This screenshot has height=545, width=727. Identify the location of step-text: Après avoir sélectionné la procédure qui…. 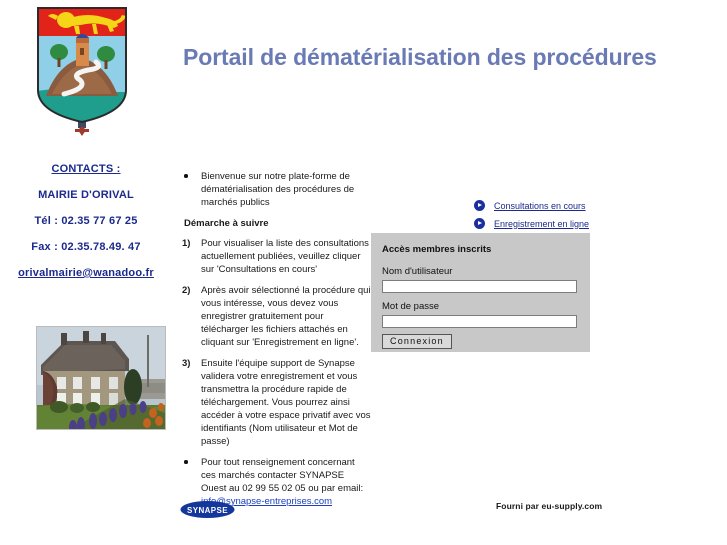
(286, 316).